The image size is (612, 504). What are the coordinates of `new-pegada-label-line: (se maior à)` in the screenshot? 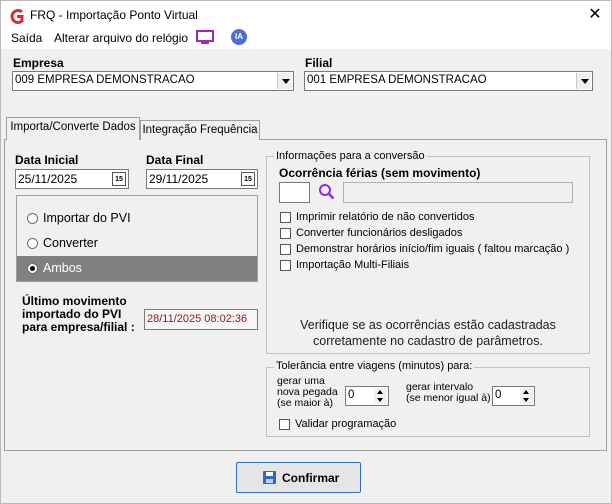 It's located at (305, 403).